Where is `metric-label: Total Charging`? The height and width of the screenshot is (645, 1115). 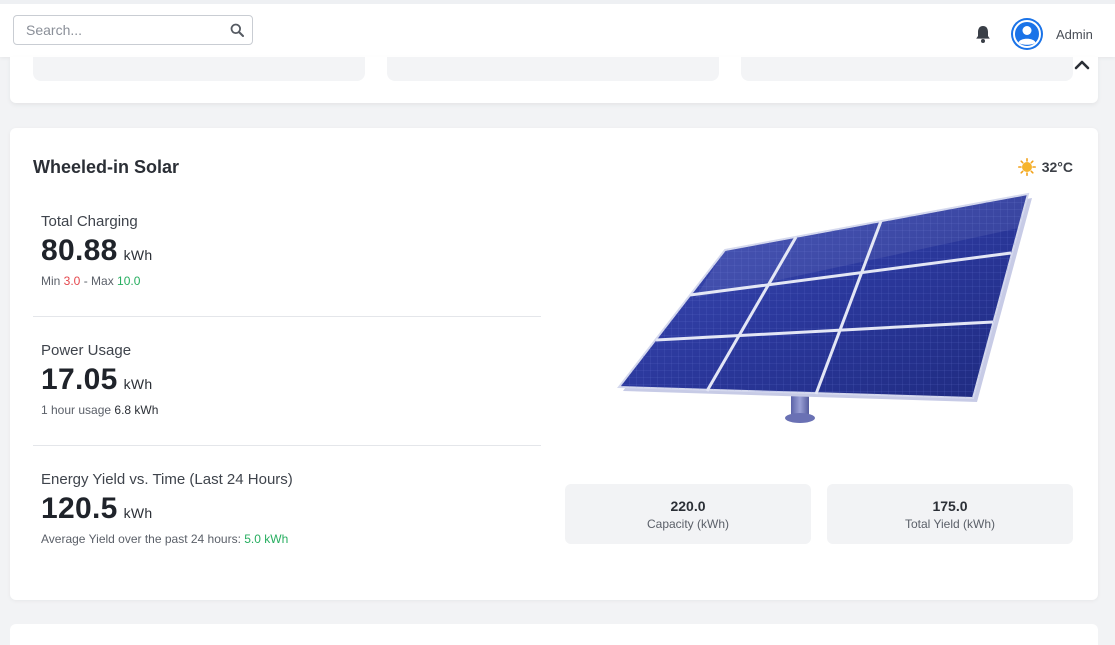 metric-label: Total Charging is located at coordinates (89, 221).